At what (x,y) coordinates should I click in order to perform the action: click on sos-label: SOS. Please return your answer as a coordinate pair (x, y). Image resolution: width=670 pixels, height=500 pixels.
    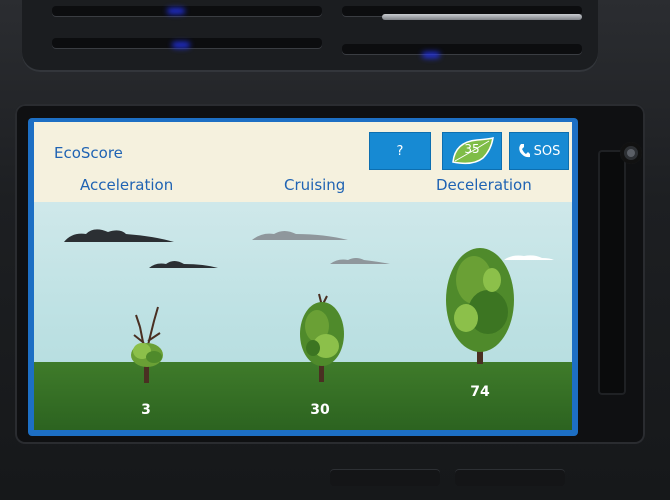
    Looking at the image, I should click on (547, 151).